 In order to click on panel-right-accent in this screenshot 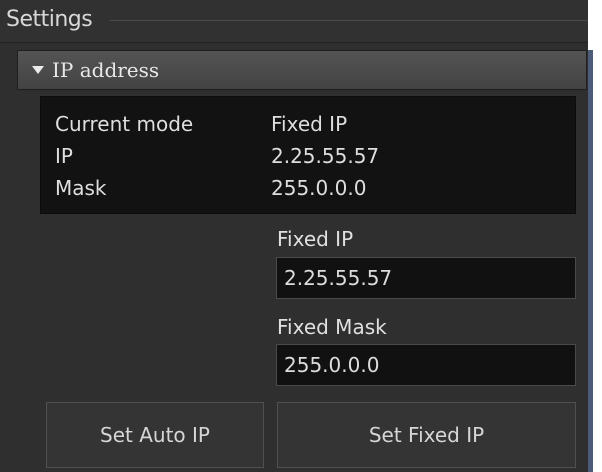, I will do `click(590, 261)`.